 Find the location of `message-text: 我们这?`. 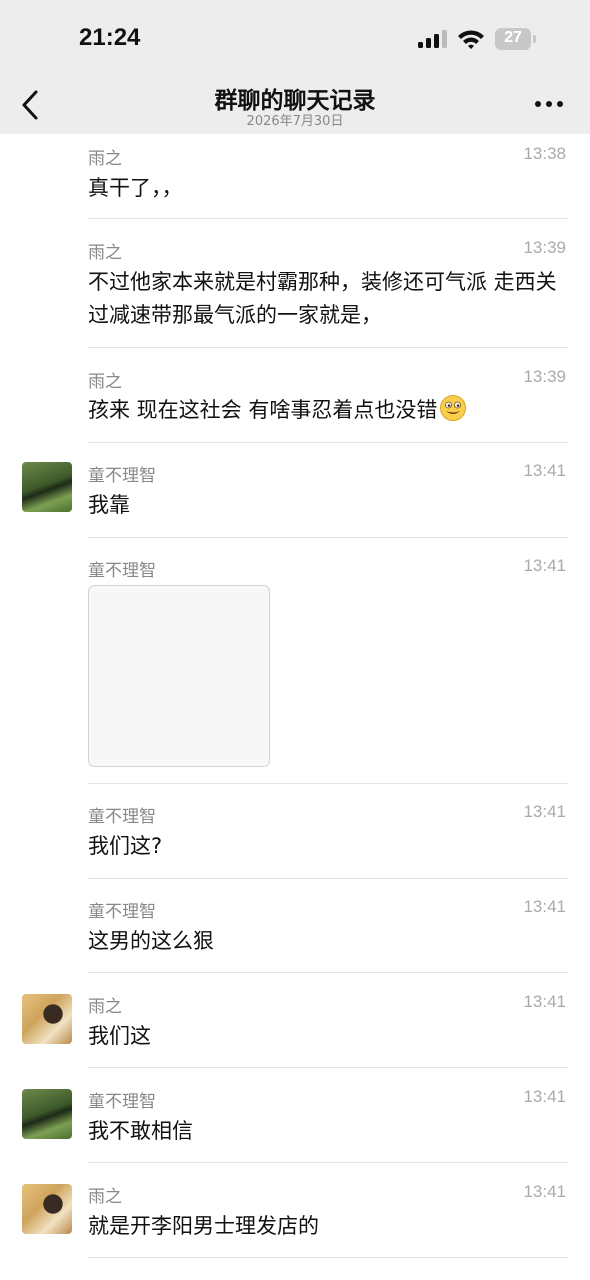

message-text: 我们这? is located at coordinates (125, 846).